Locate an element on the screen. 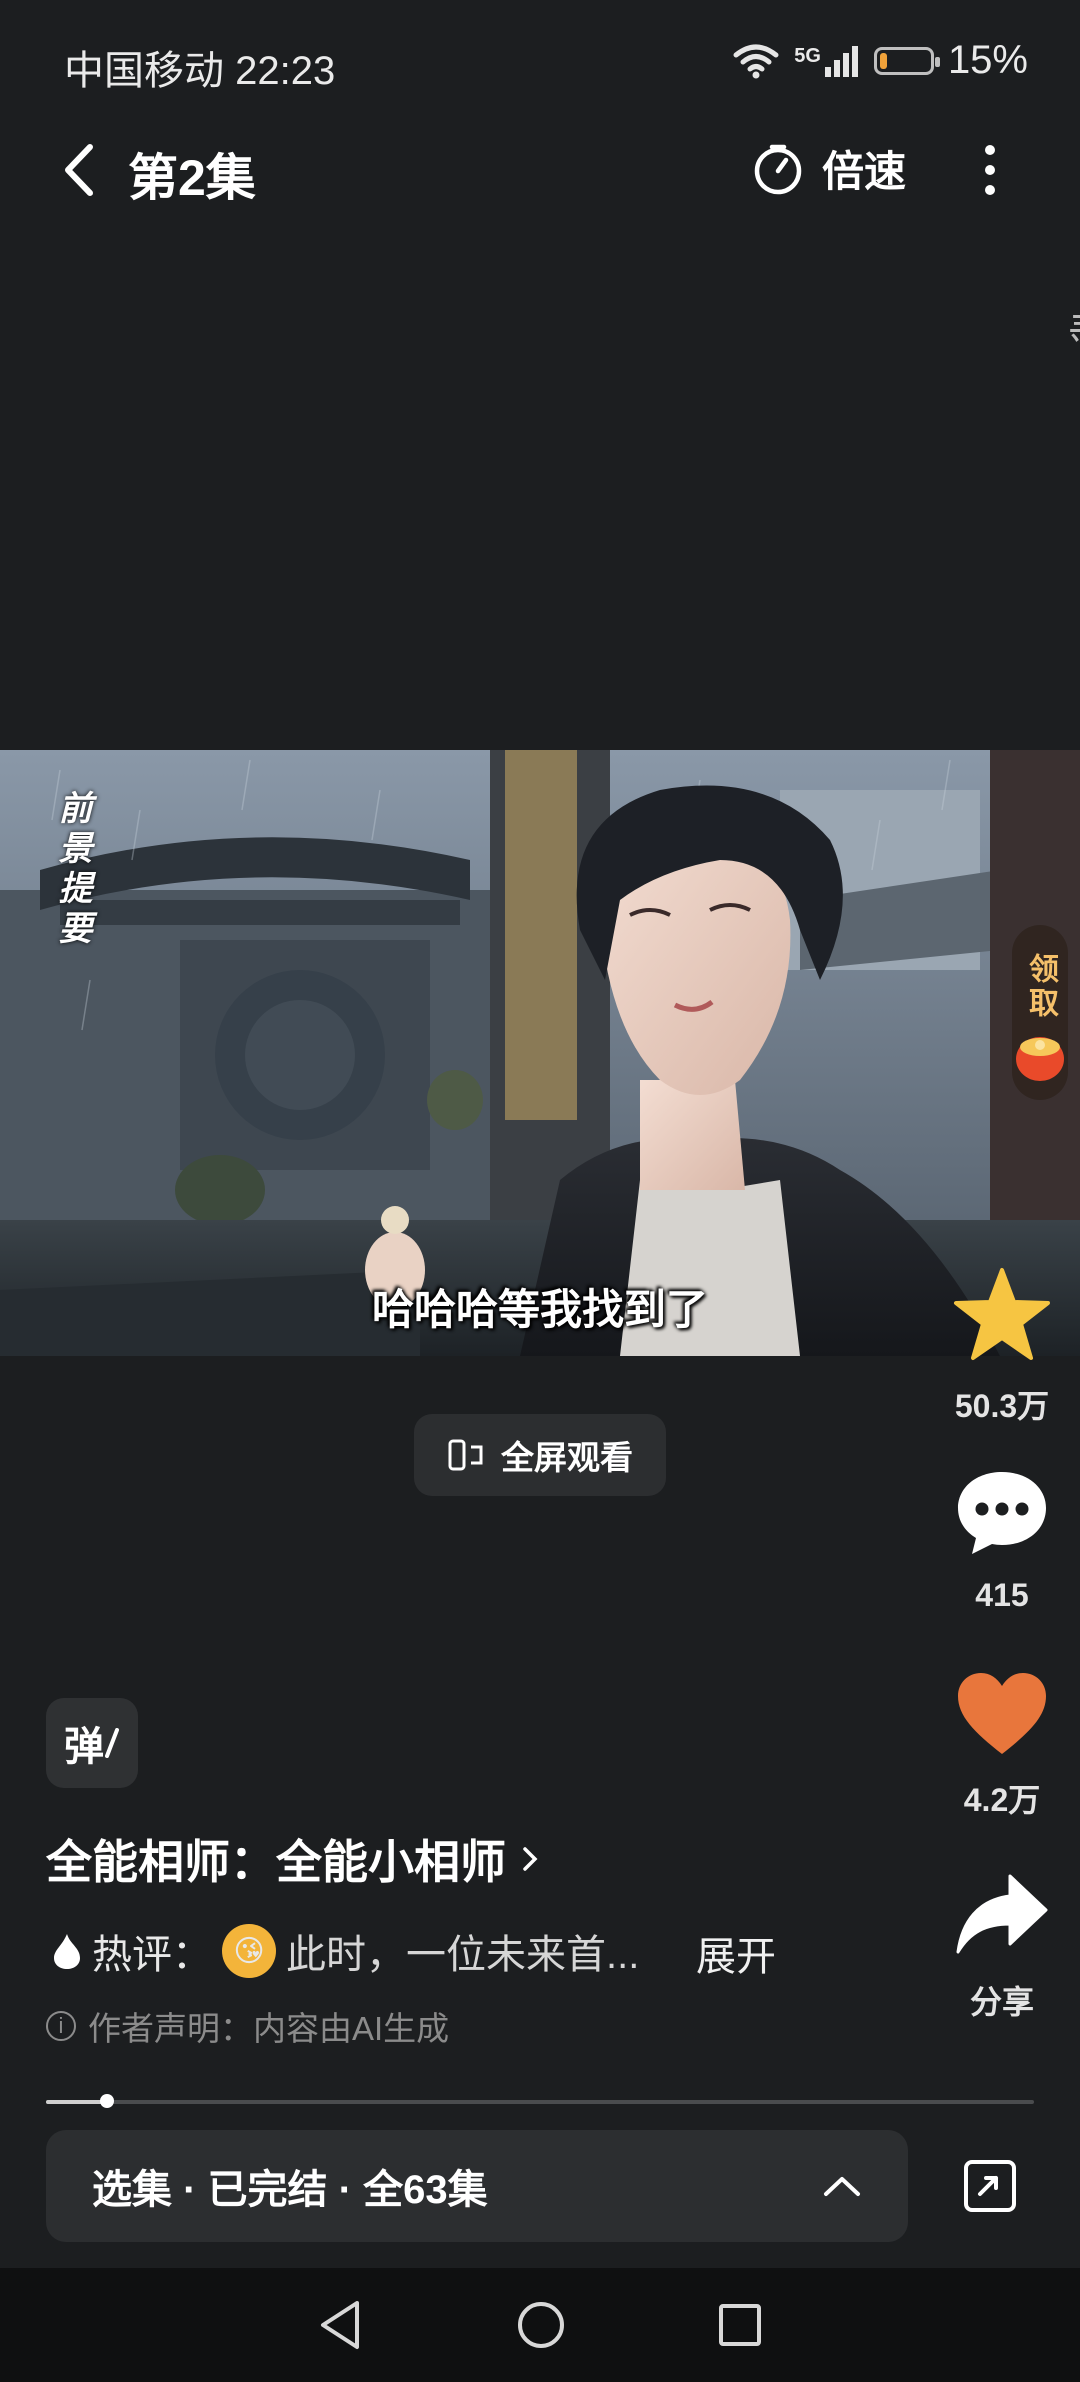  series-title-link: 全能相师：全能小相师 is located at coordinates (293, 1859).